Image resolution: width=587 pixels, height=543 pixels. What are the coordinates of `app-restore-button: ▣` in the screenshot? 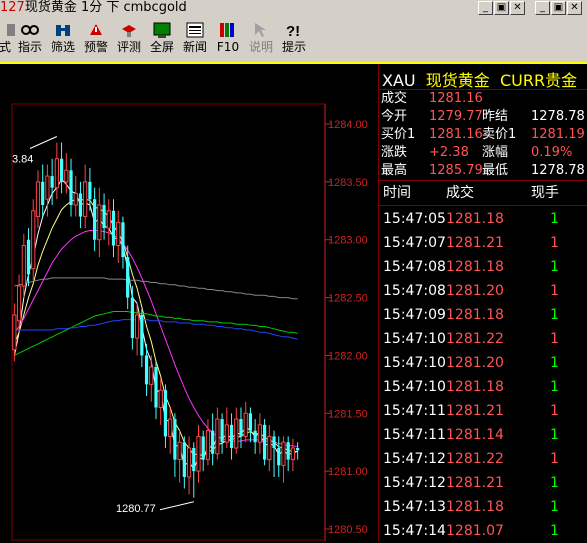 It's located at (558, 8).